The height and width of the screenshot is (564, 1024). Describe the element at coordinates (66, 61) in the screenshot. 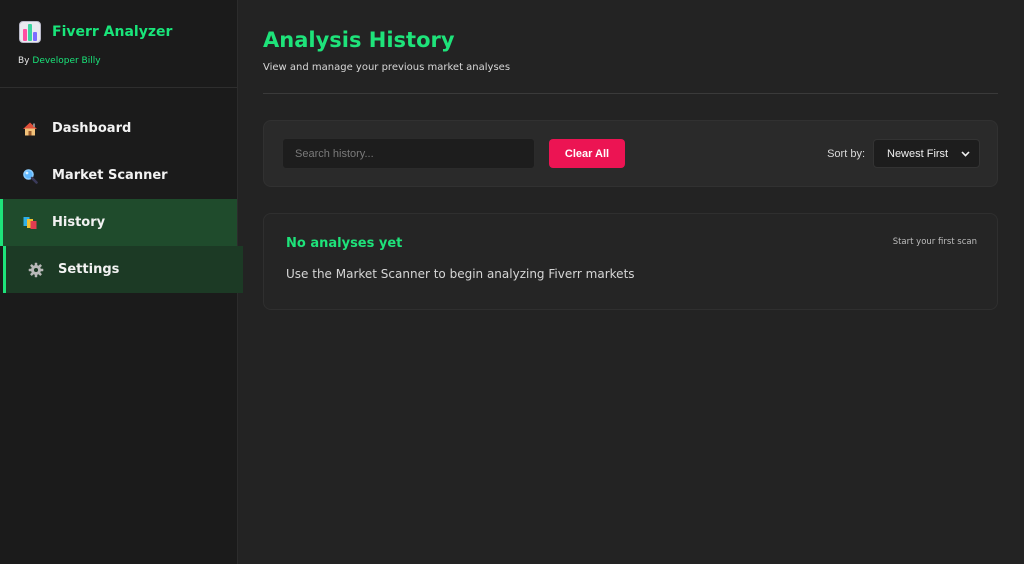

I see `developer-name: Developer Billy` at that location.